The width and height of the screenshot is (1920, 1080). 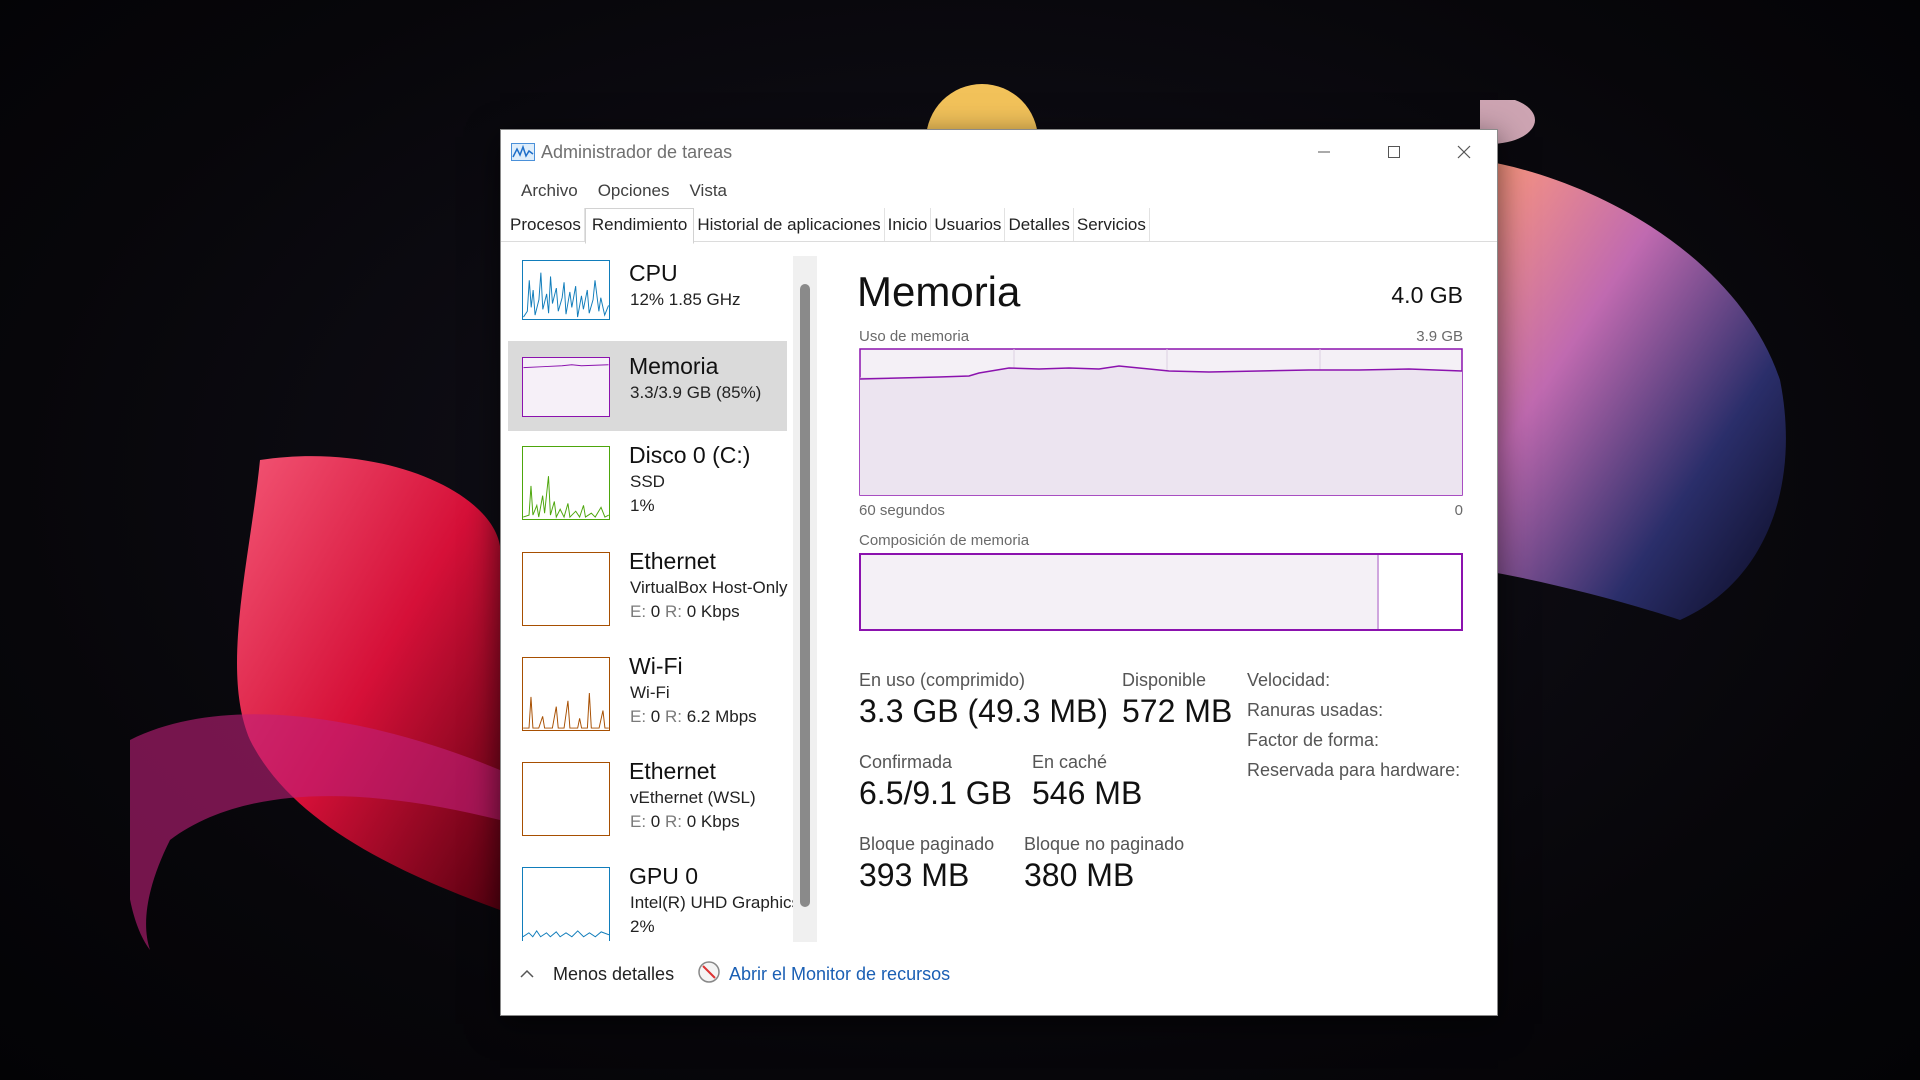 What do you see at coordinates (1633, 360) in the screenshot?
I see `wallpaper-right-shape` at bounding box center [1633, 360].